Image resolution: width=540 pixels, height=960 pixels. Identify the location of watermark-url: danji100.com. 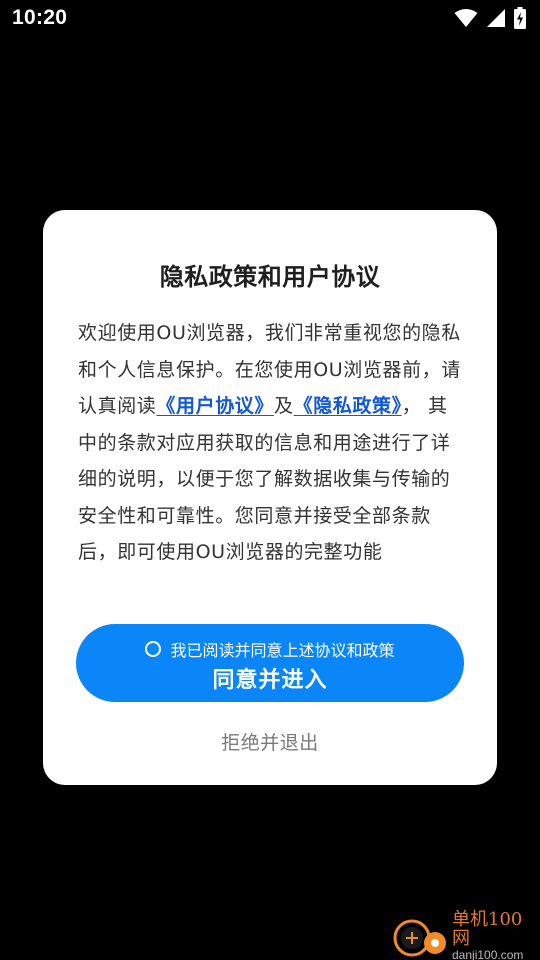
(488, 953).